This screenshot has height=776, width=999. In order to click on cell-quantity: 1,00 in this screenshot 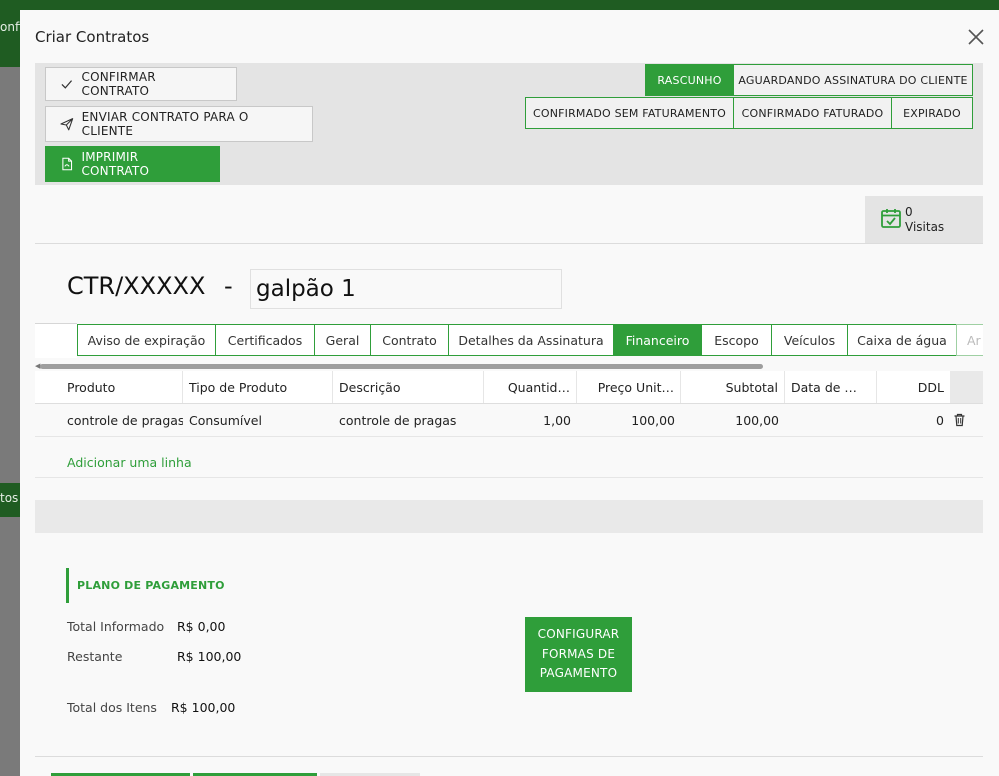, I will do `click(530, 420)`.